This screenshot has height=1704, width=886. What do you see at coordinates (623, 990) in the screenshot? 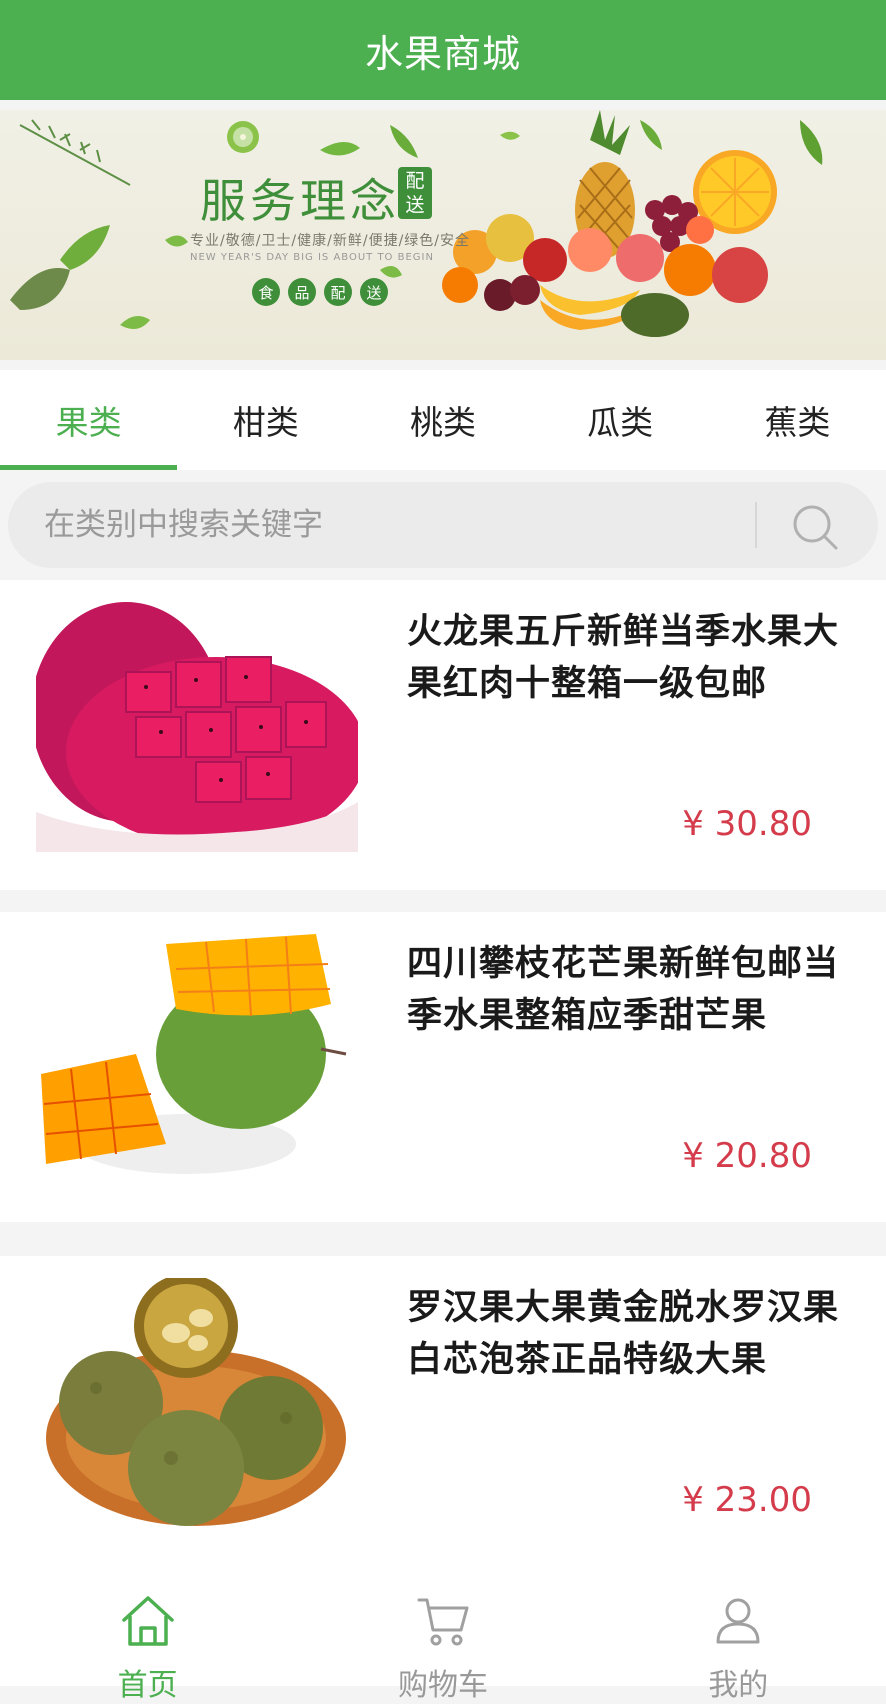
I see `product-name: 四川攀枝花芒果新鲜包邮当季水果整箱应季甜芒果` at bounding box center [623, 990].